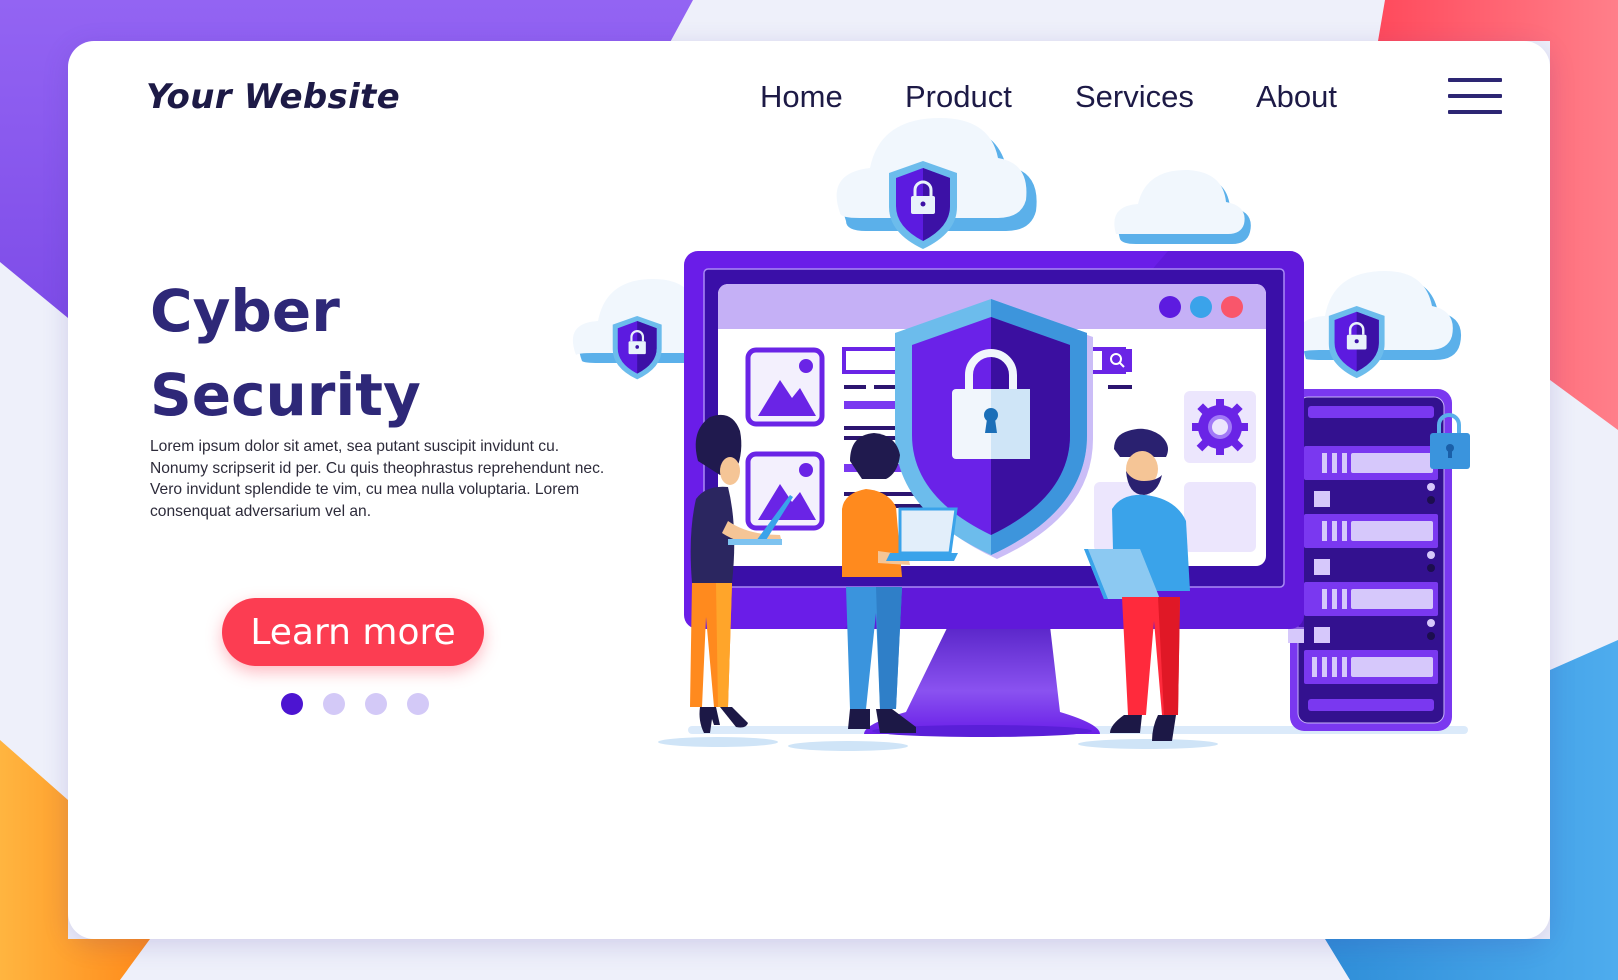  Describe the element at coordinates (1220, 427) in the screenshot. I see `gear-icon` at that location.